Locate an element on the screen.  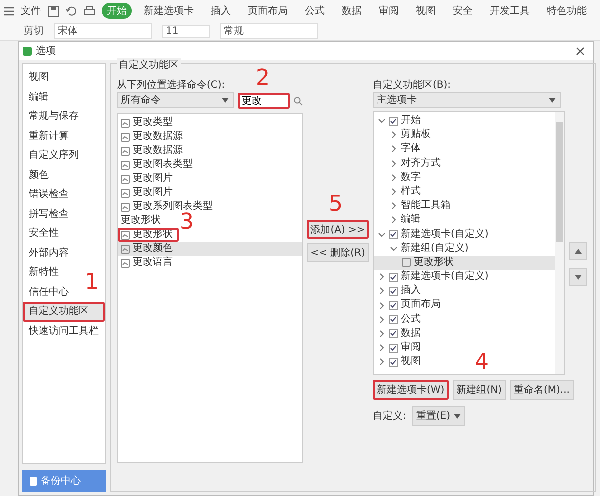
command-item: 更改语言 is located at coordinates (148, 263).